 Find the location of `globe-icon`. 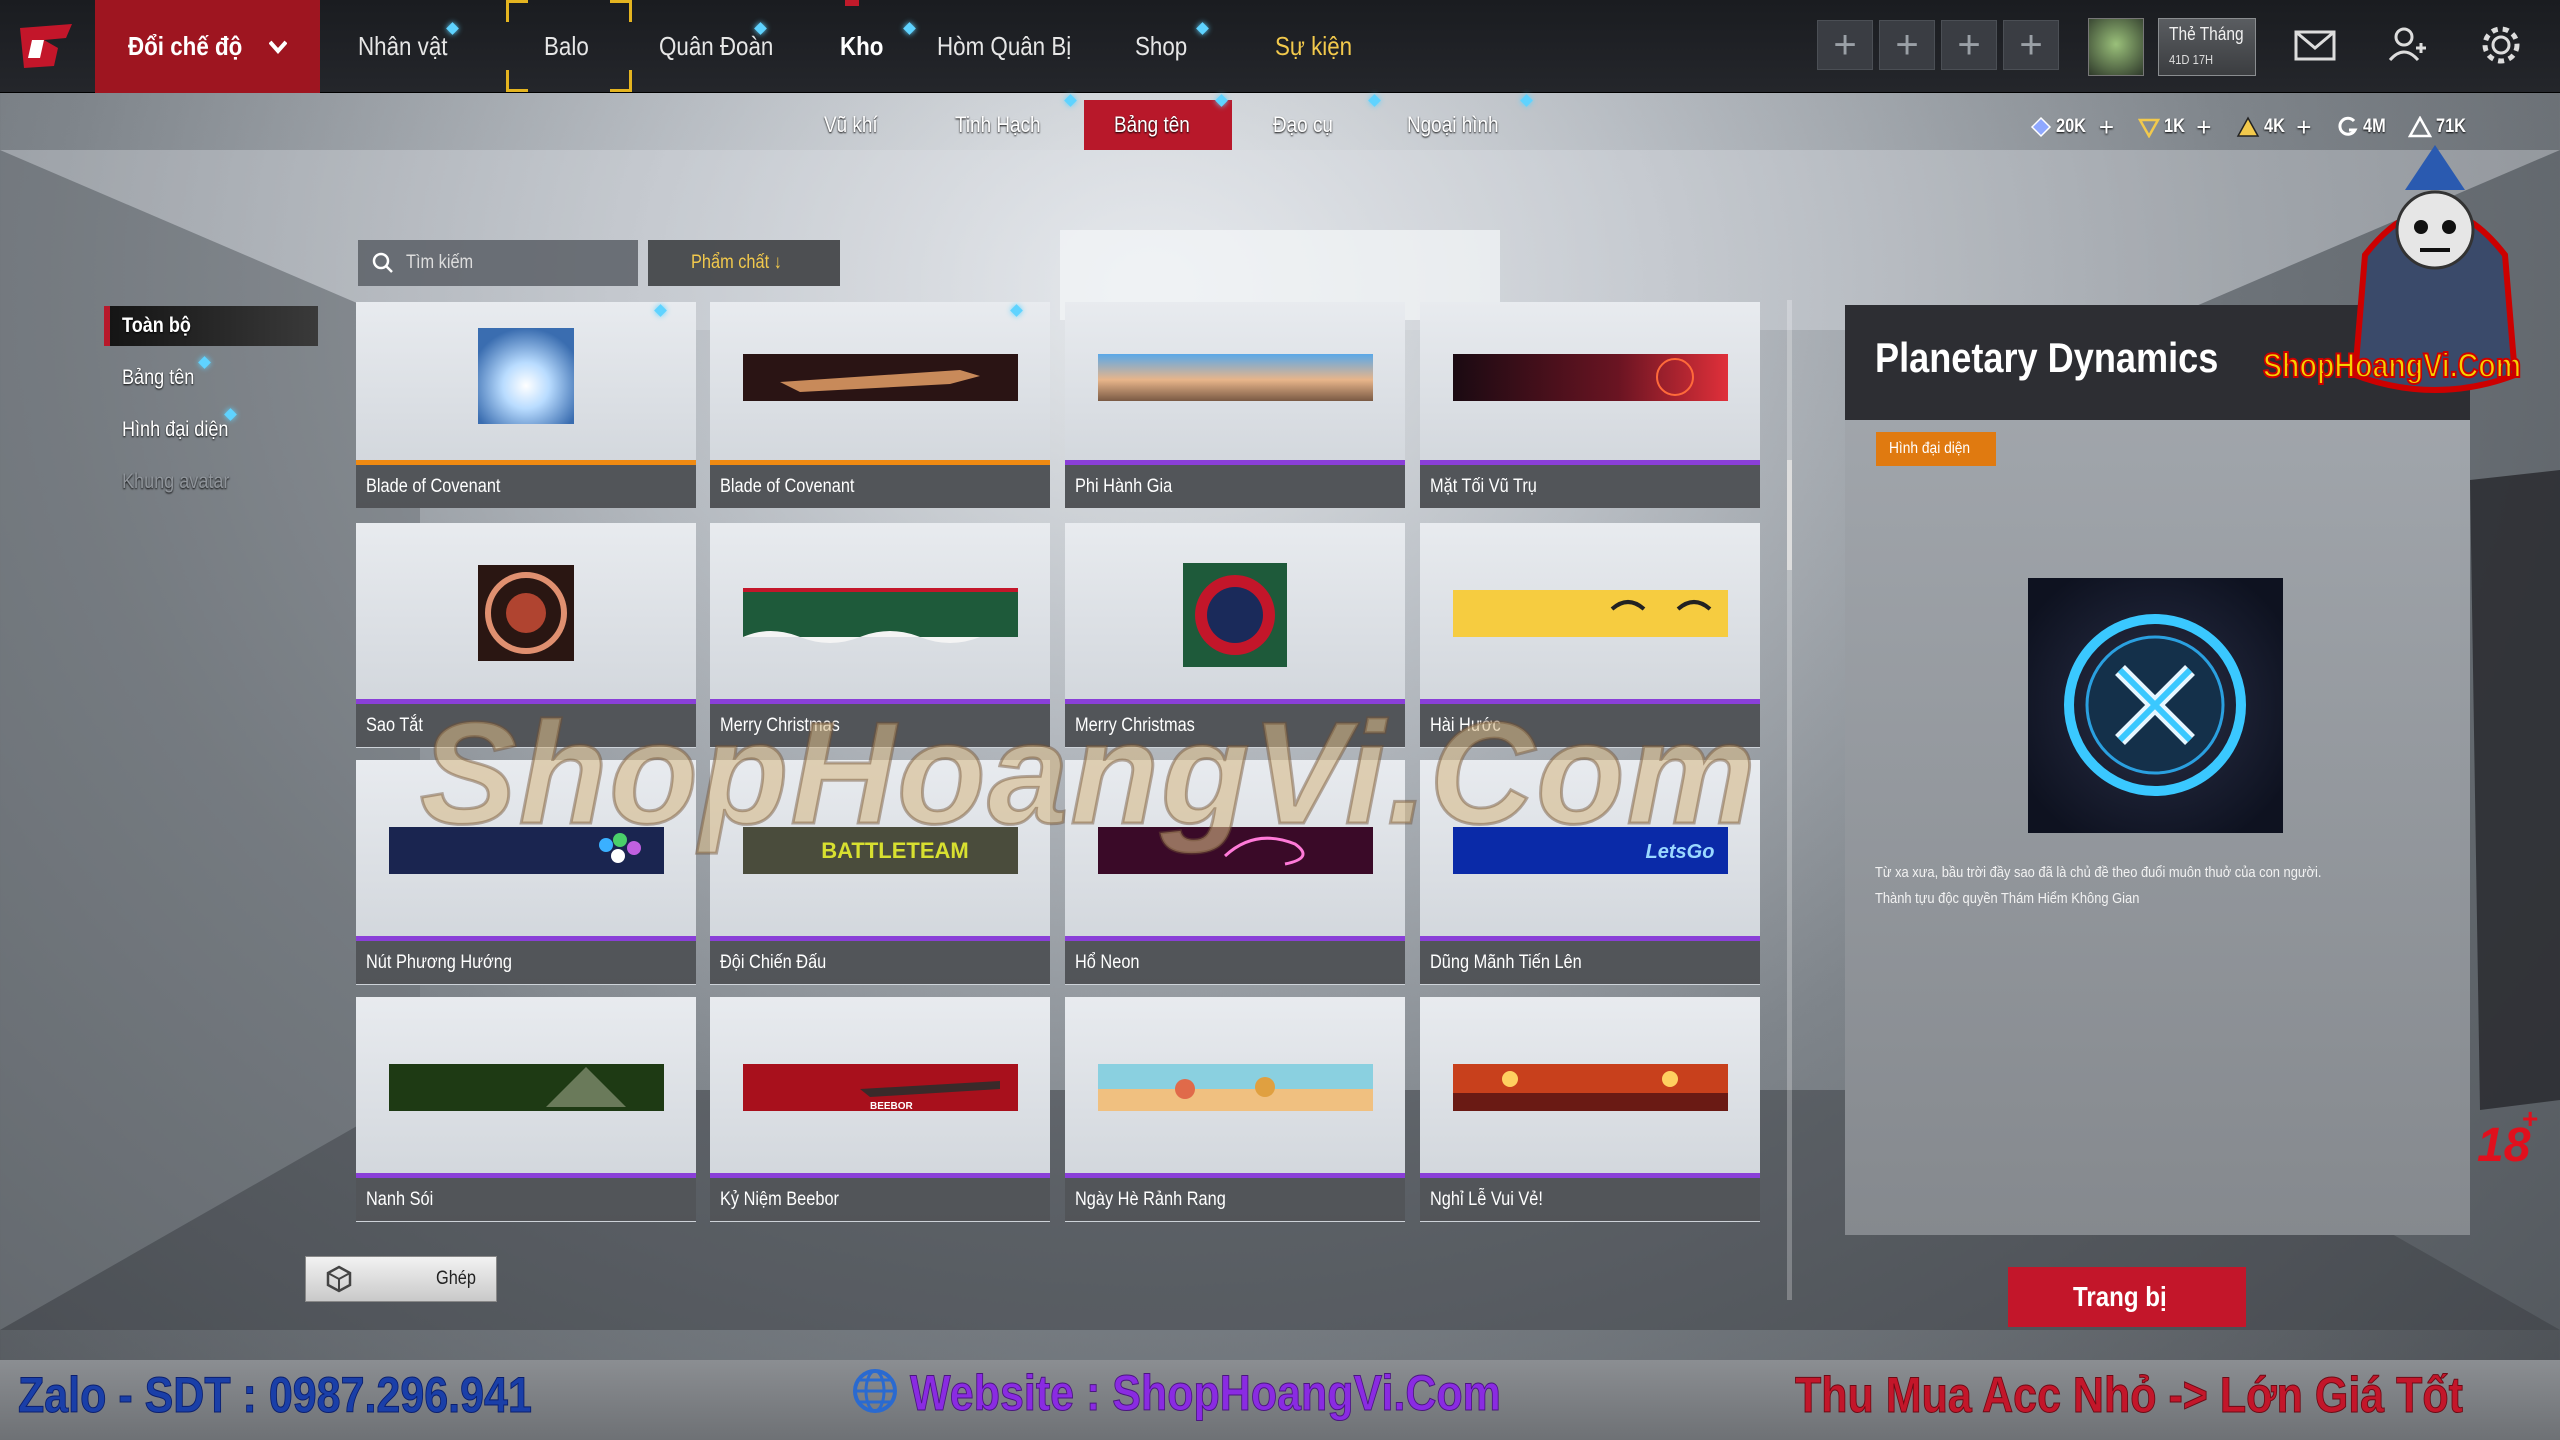

globe-icon is located at coordinates (875, 1391).